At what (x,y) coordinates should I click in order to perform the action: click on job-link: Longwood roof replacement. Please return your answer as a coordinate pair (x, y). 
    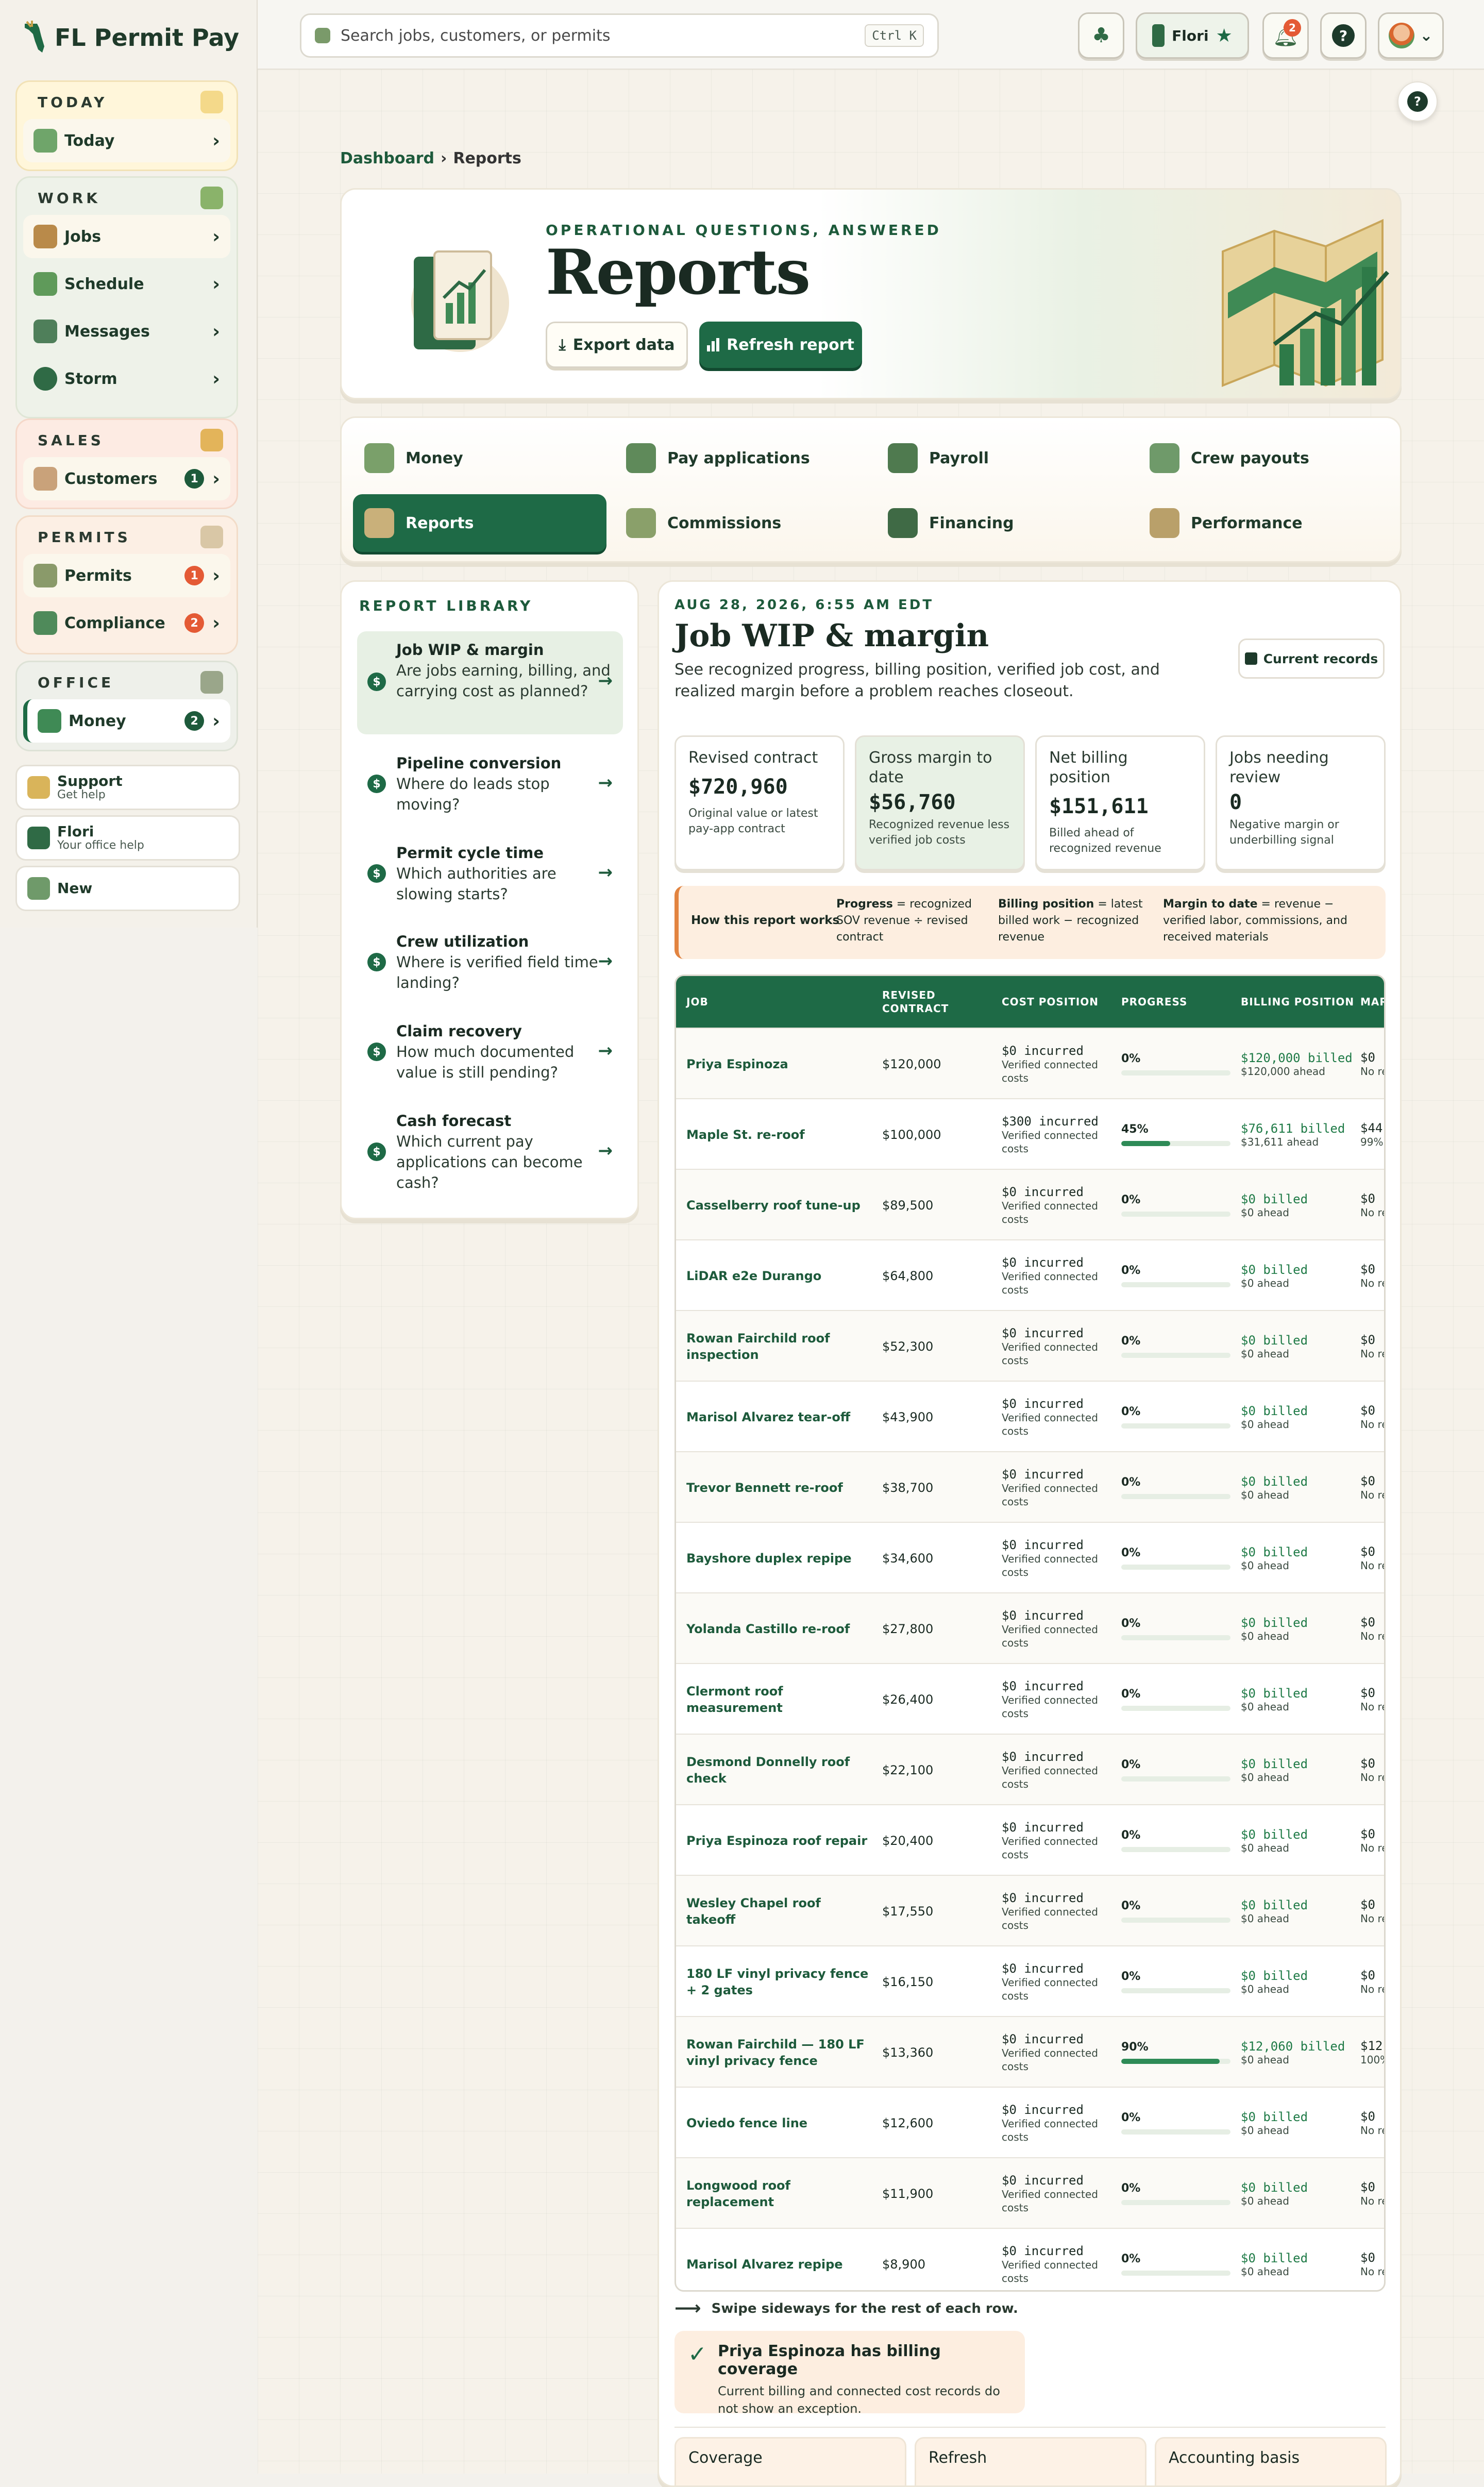
    Looking at the image, I should click on (779, 2193).